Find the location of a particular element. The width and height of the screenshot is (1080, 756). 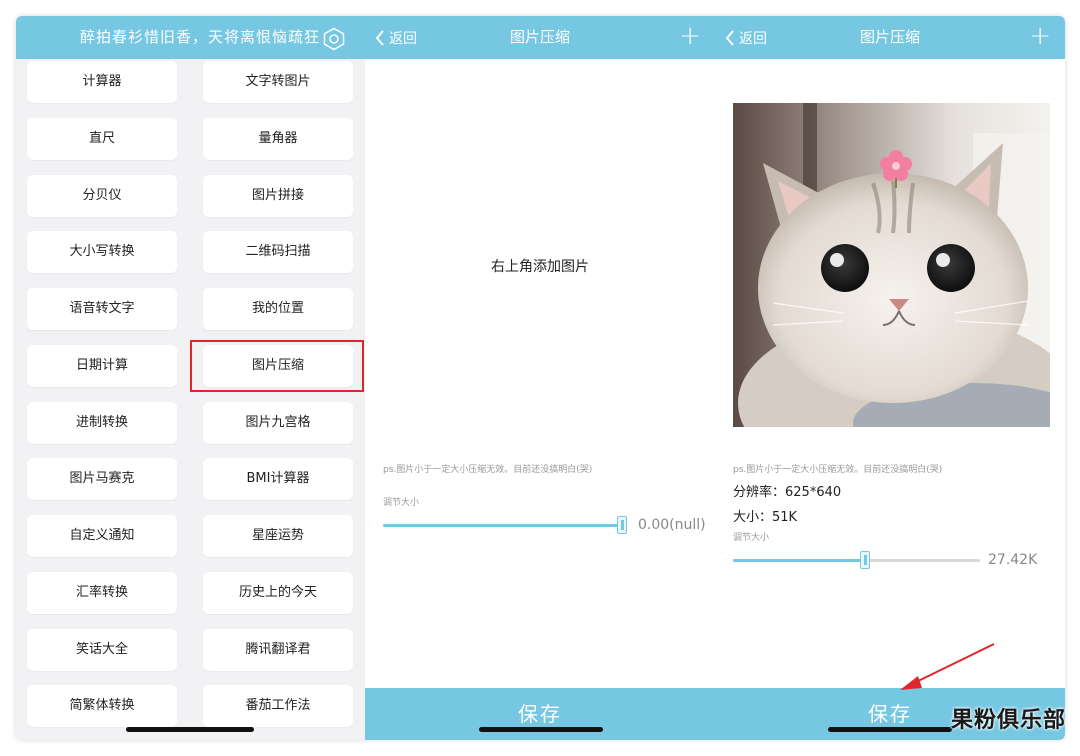

tool-item: 图片马赛克 is located at coordinates (102, 479).